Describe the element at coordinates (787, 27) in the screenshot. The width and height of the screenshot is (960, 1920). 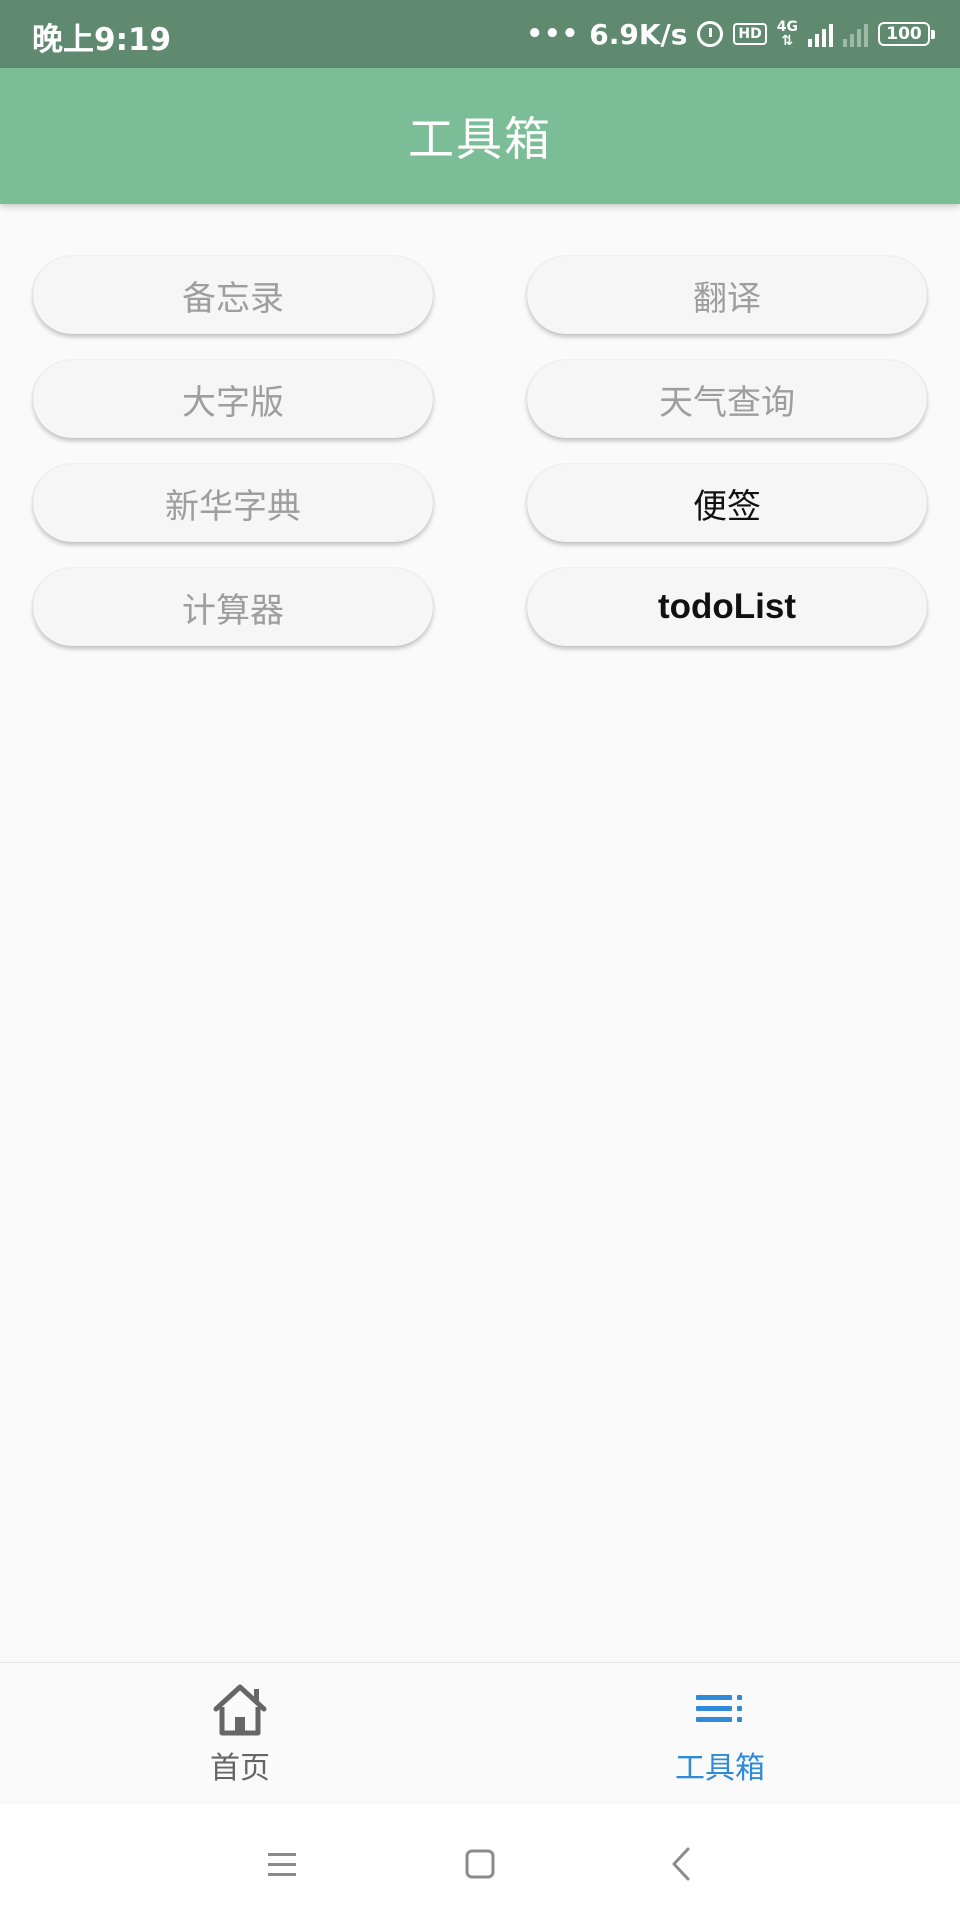
I see `network-type-label: 4G` at that location.